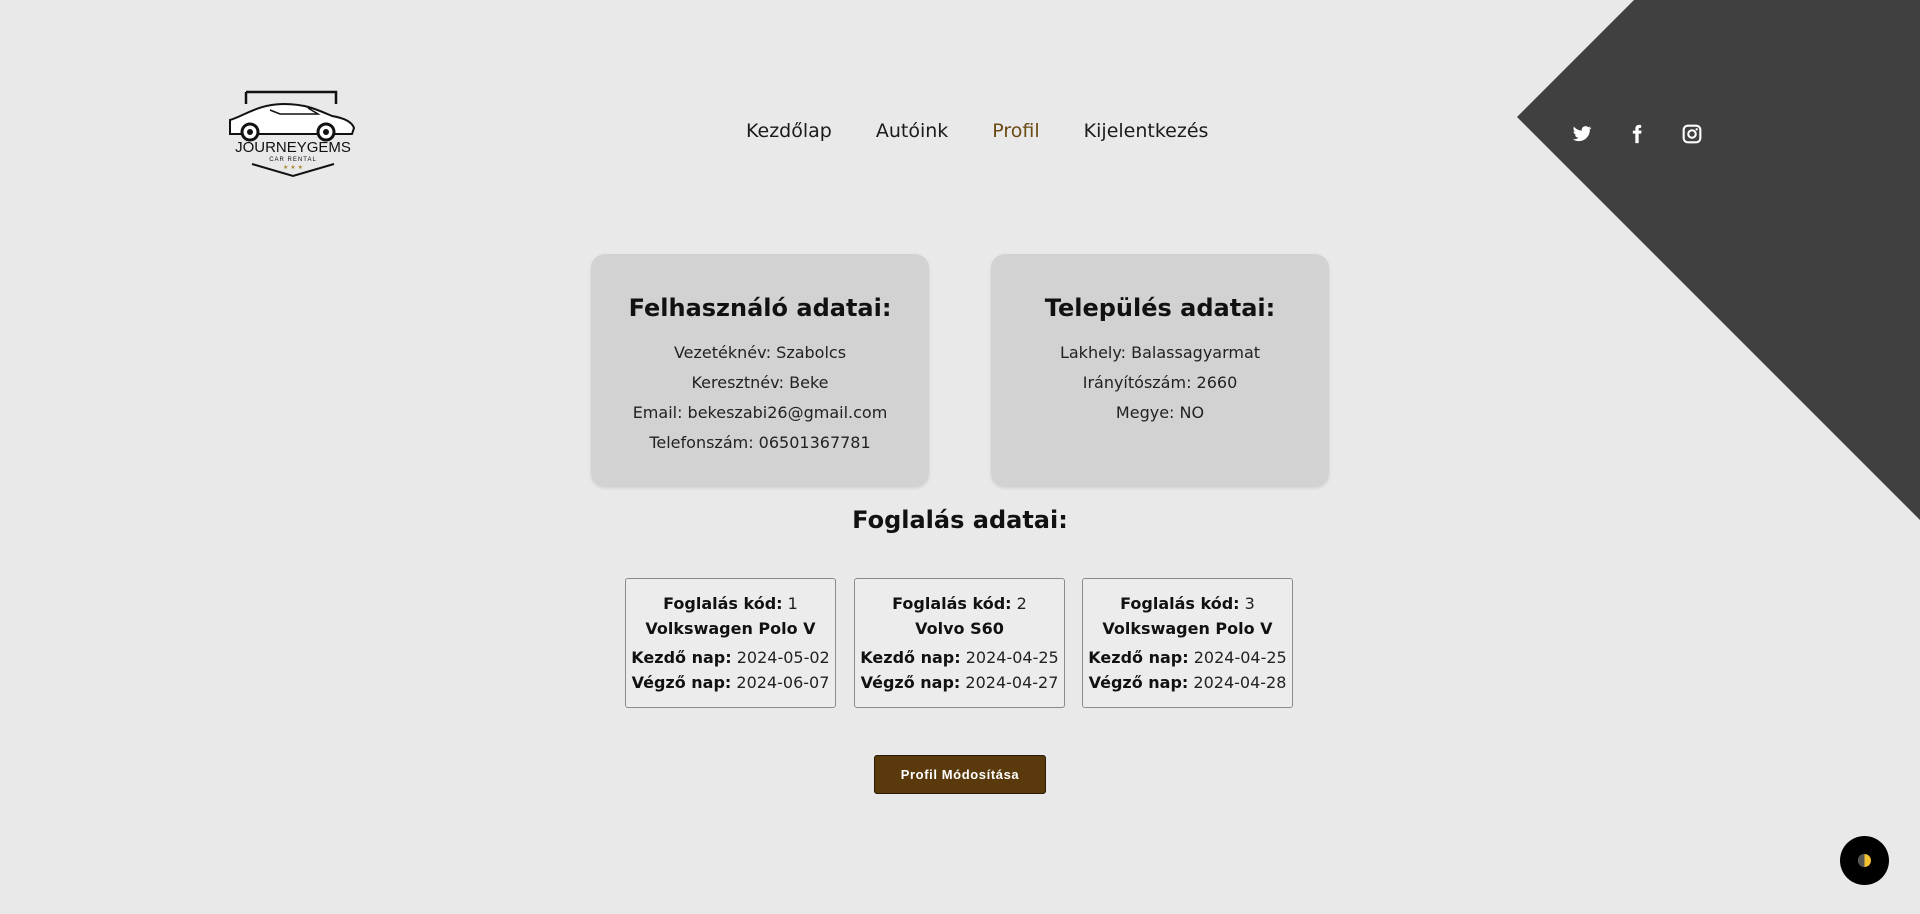 This screenshot has width=1920, height=914. What do you see at coordinates (1160, 308) in the screenshot?
I see `place-card-title: Település adatai:` at bounding box center [1160, 308].